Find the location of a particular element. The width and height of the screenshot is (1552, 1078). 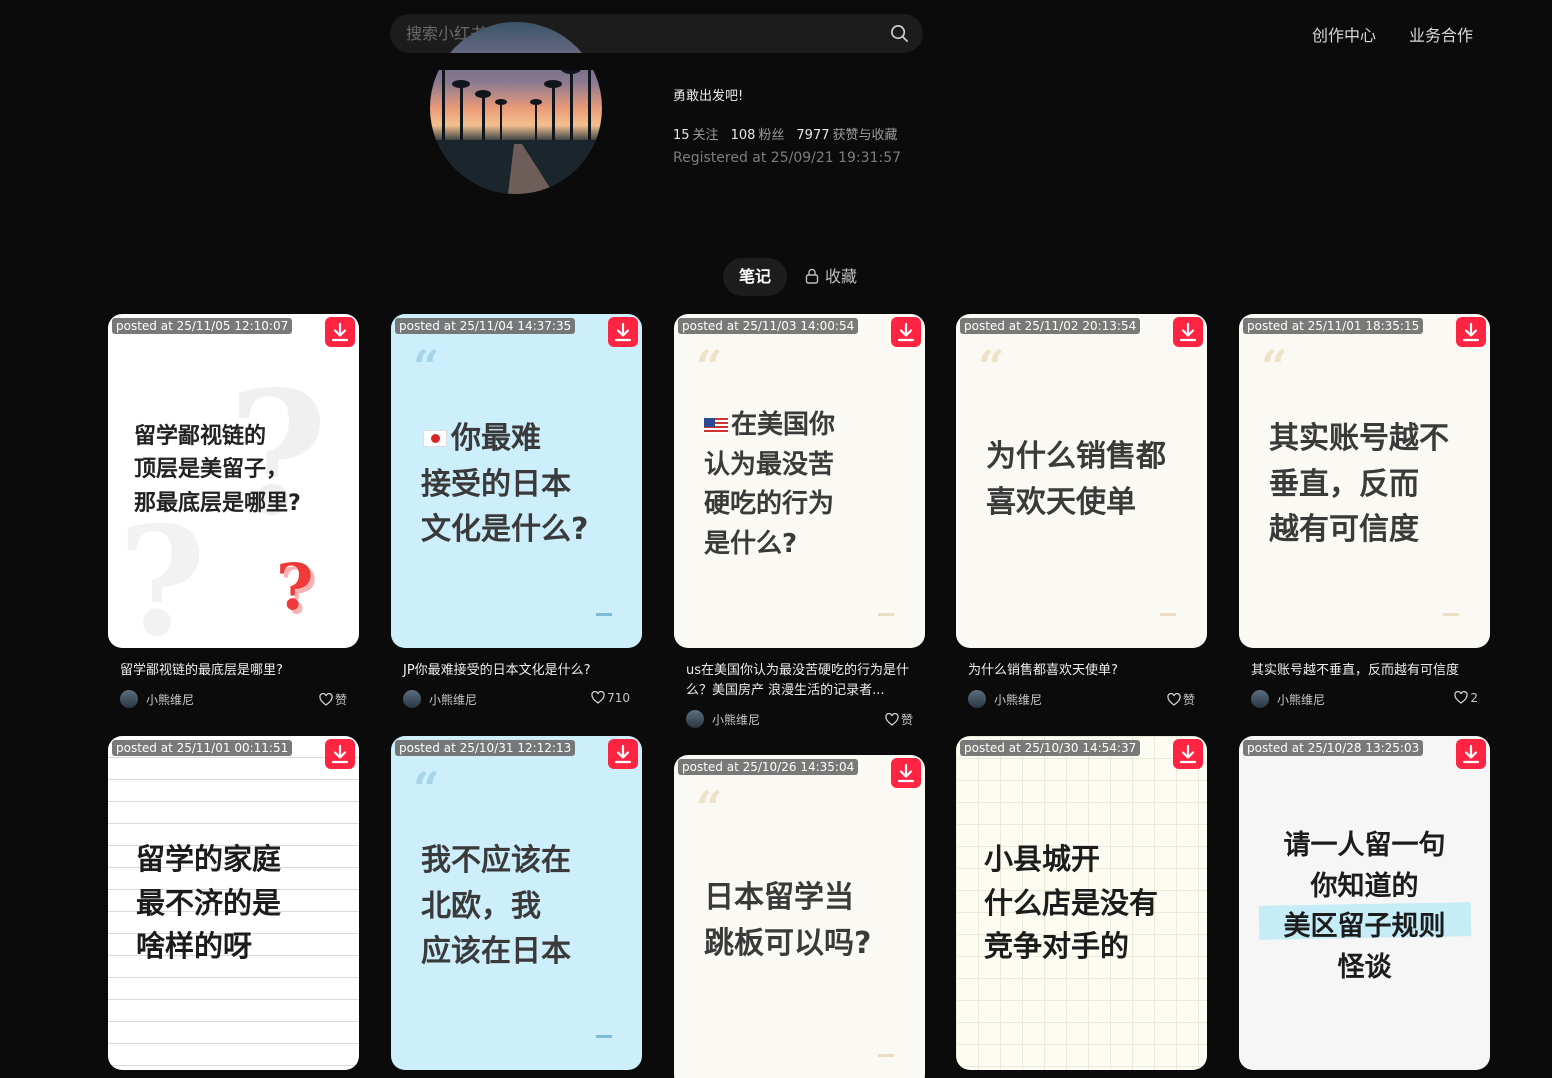

following-count: 15 is located at coordinates (681, 135).